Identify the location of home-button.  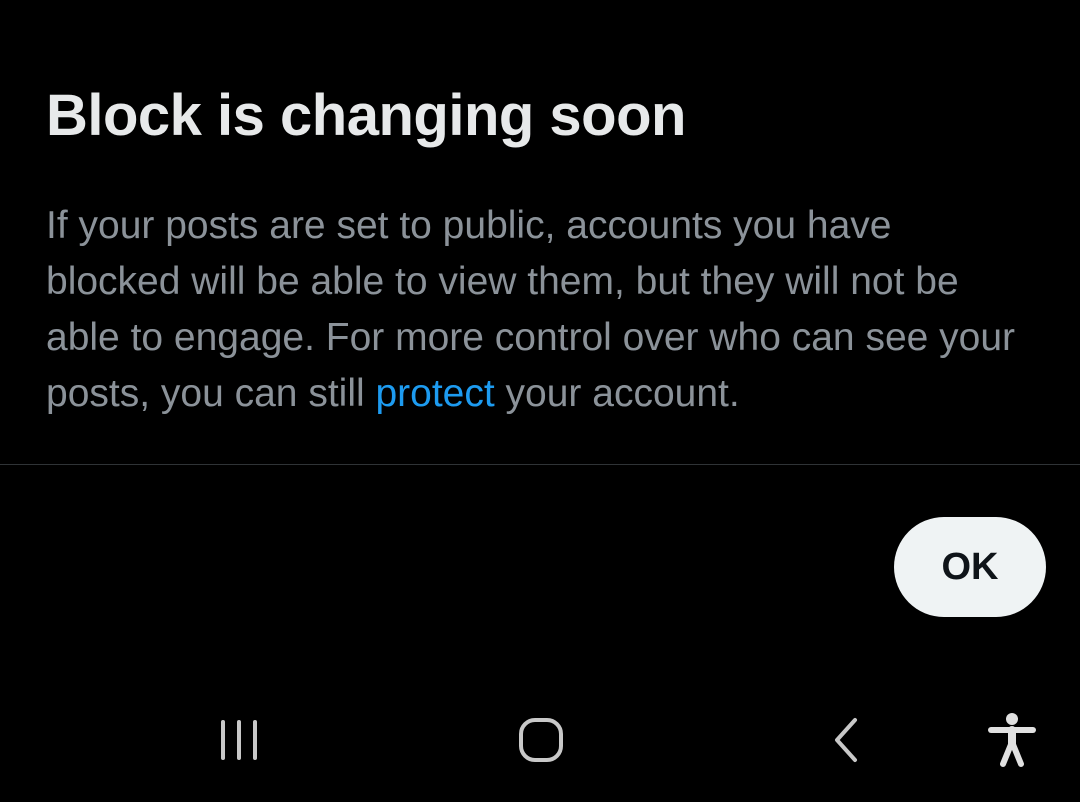
(541, 740).